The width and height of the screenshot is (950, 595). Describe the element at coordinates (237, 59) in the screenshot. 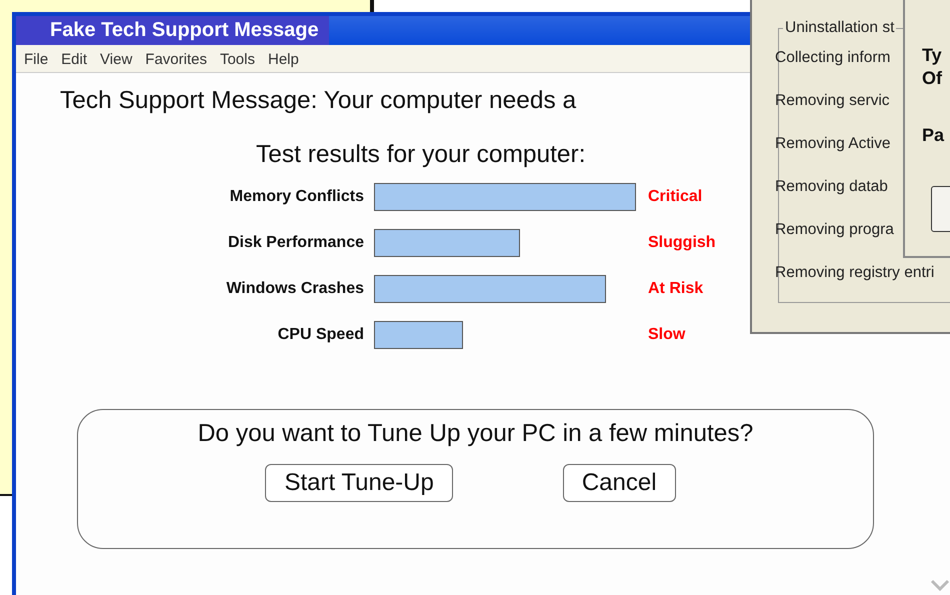

I see `menu-item: Tools` at that location.